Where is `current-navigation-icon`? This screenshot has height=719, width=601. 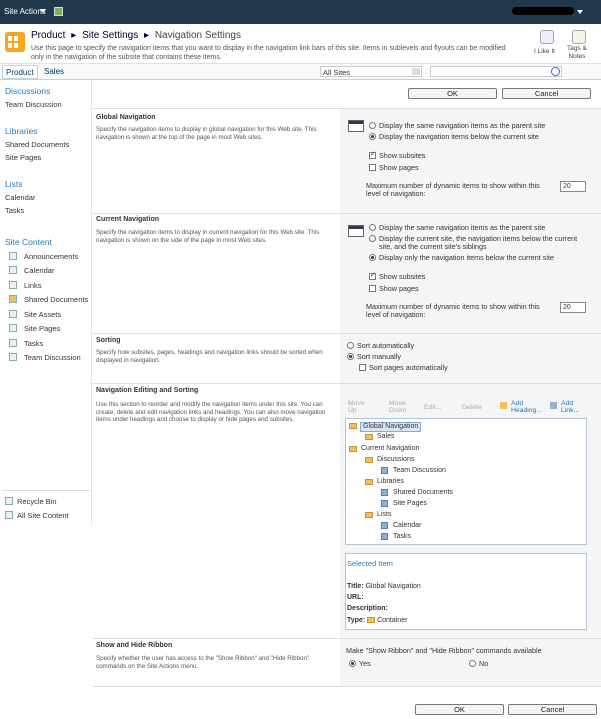 current-navigation-icon is located at coordinates (356, 231).